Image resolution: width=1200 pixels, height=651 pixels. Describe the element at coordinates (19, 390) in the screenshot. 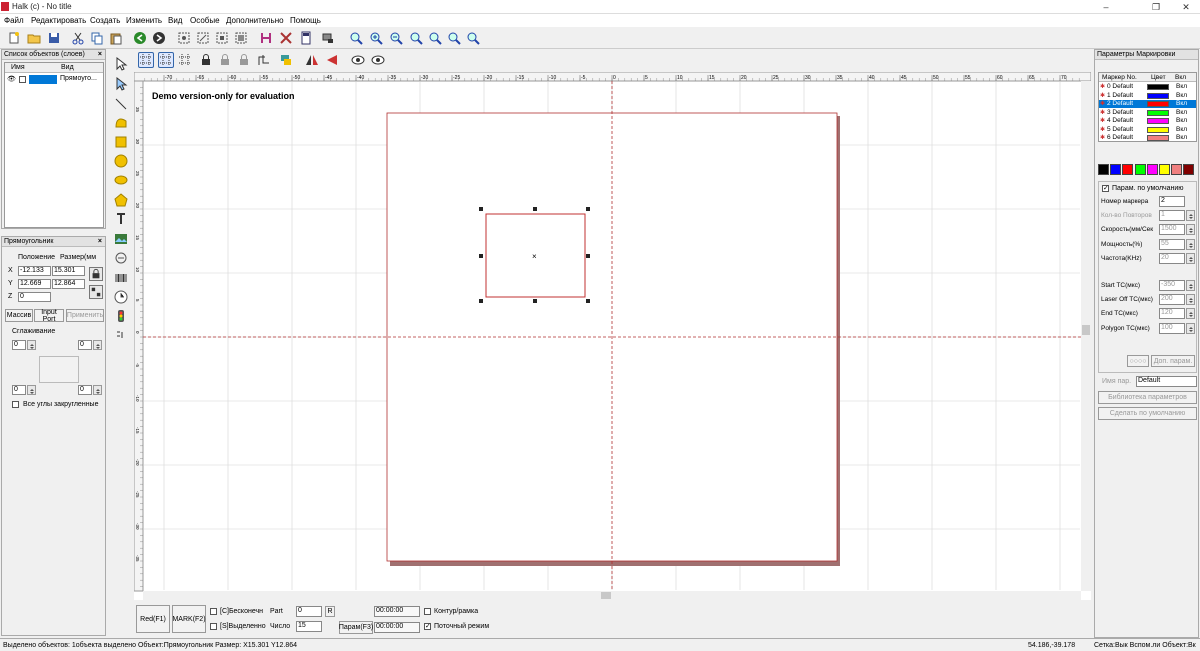

I see `corner-radius-3: 0` at that location.